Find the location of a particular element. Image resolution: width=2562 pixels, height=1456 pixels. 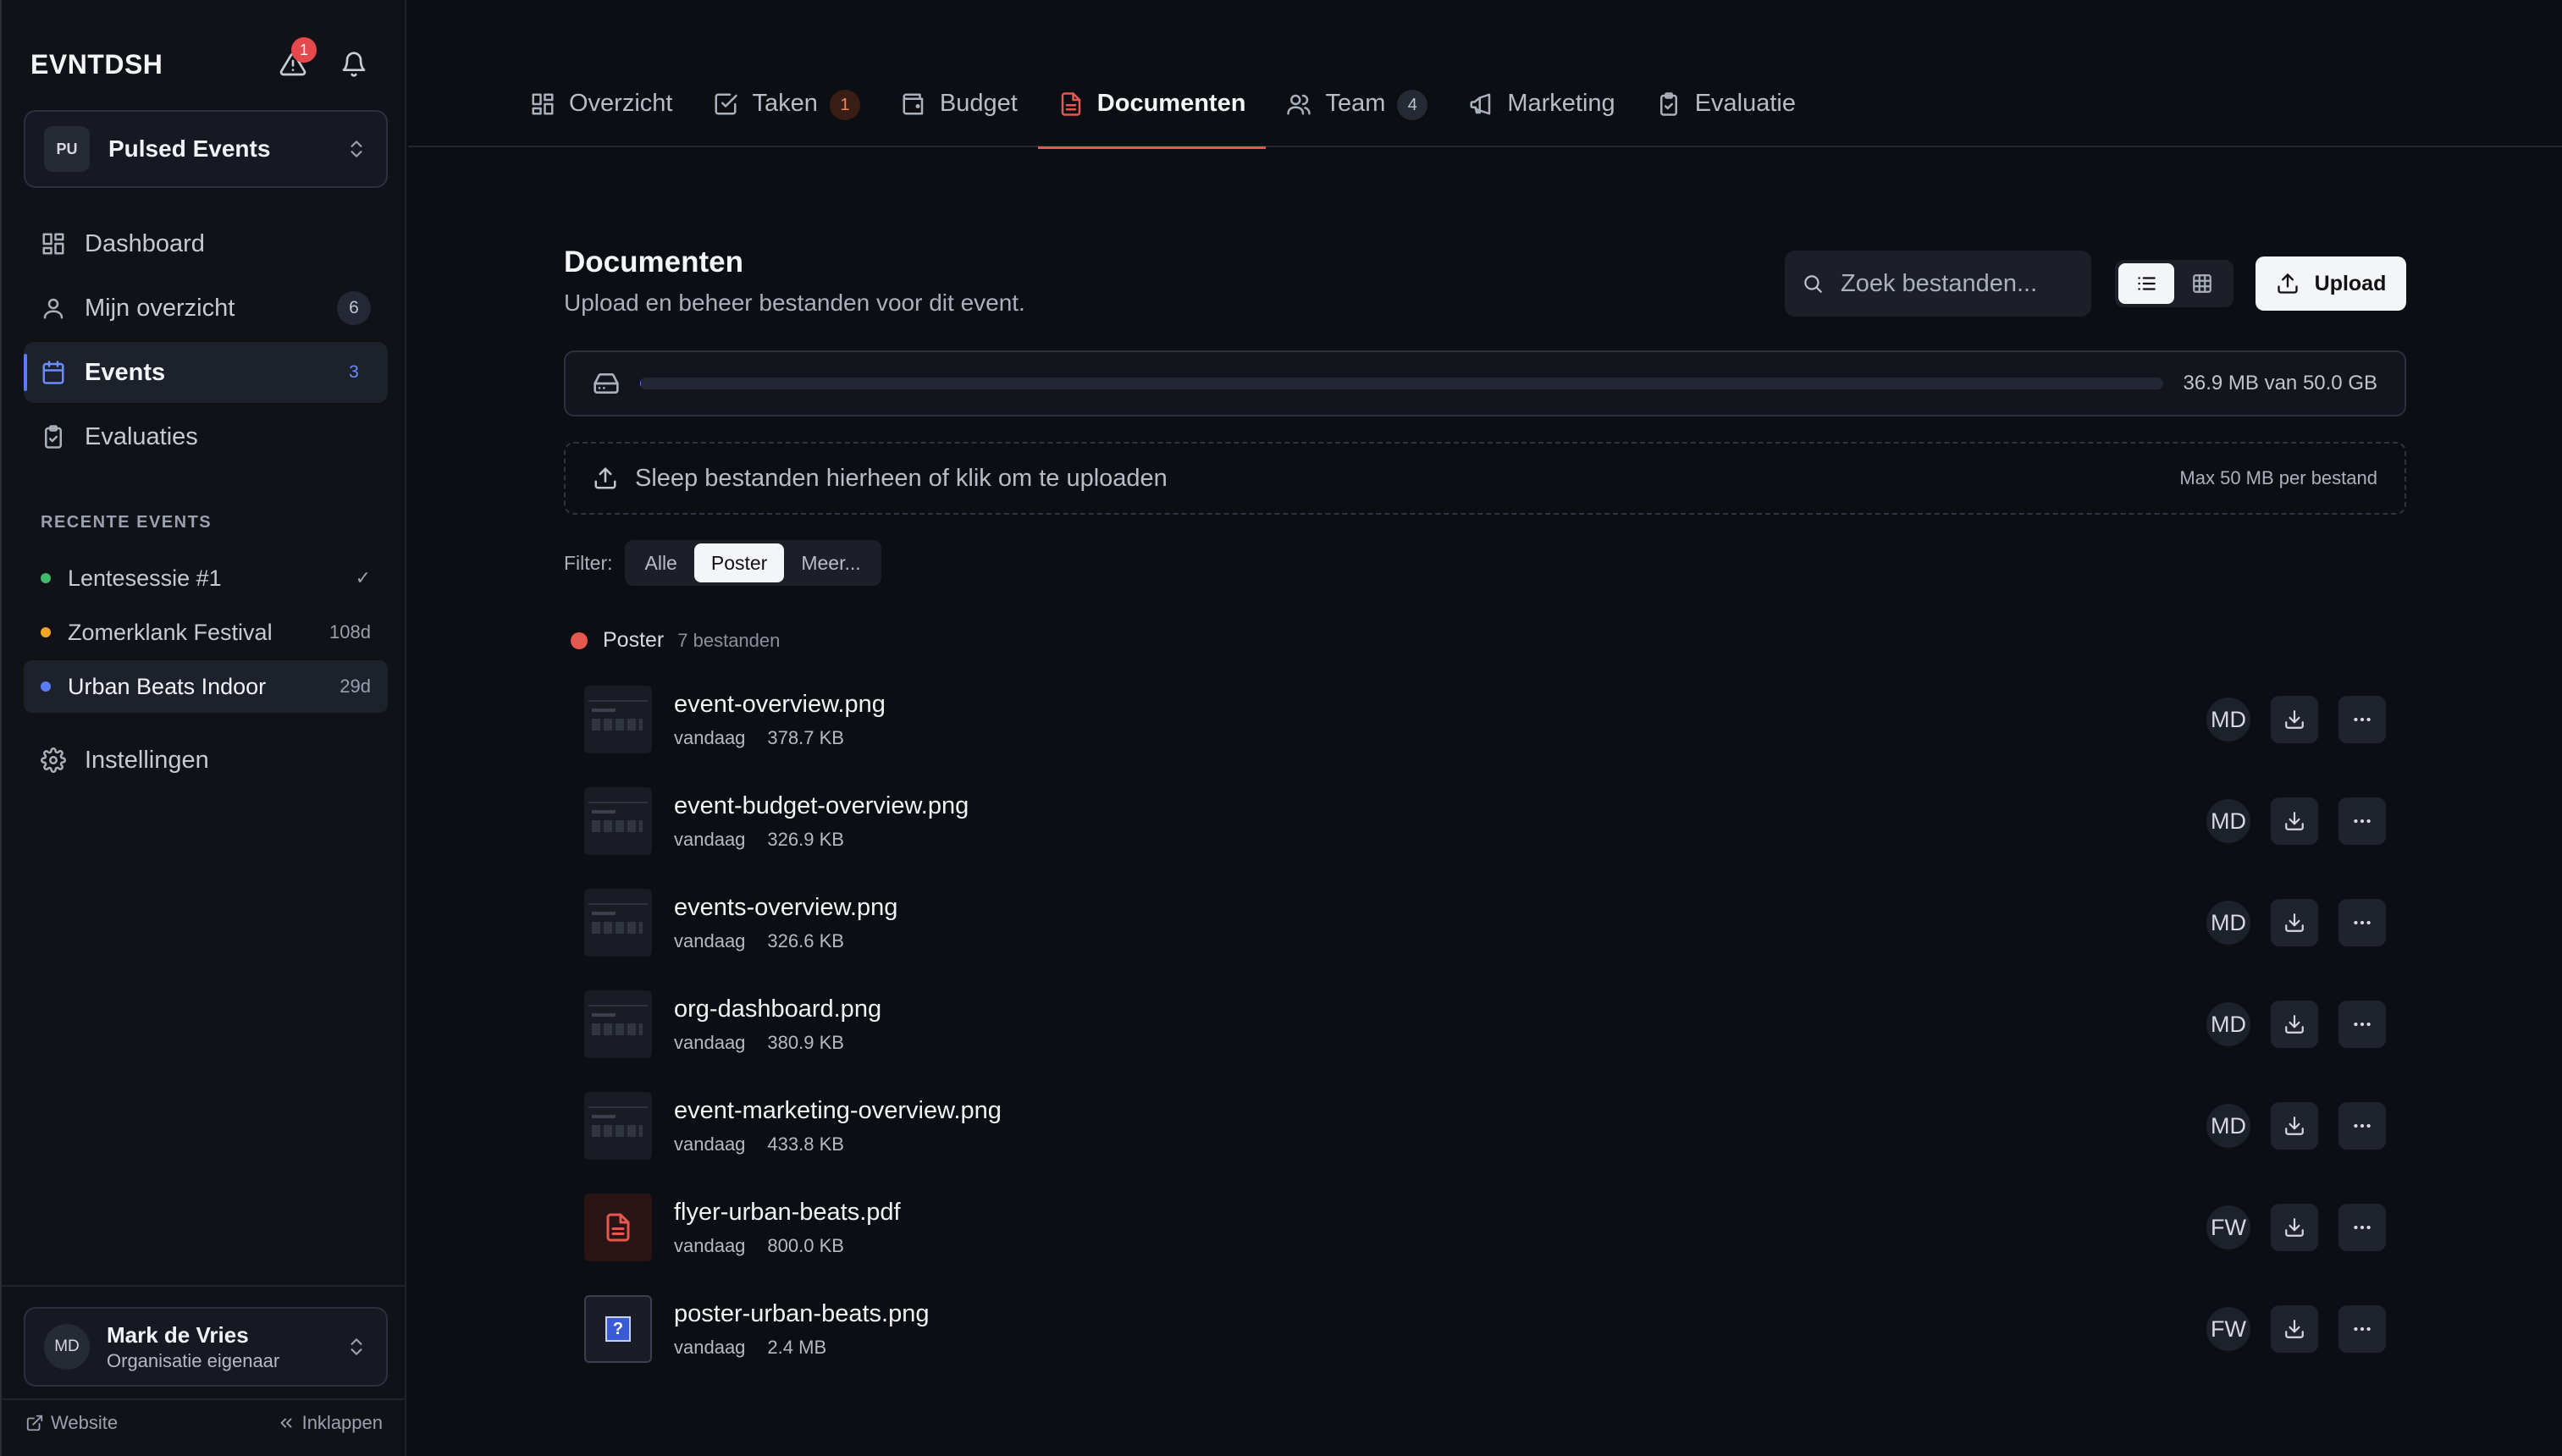

file-row: events-overview.png vandaag 326.6 KB MD is located at coordinates (1485, 922).